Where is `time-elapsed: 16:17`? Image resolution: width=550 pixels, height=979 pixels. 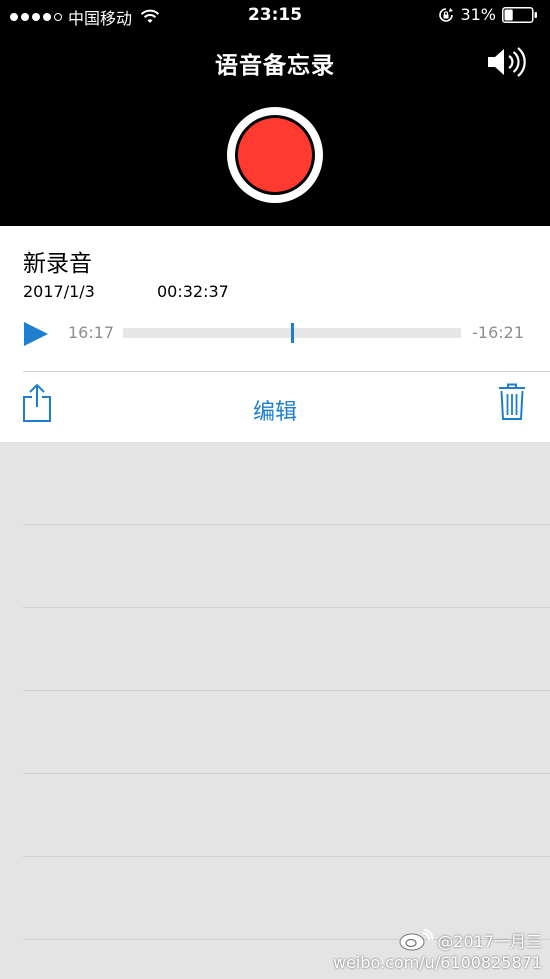
time-elapsed: 16:17 is located at coordinates (91, 332).